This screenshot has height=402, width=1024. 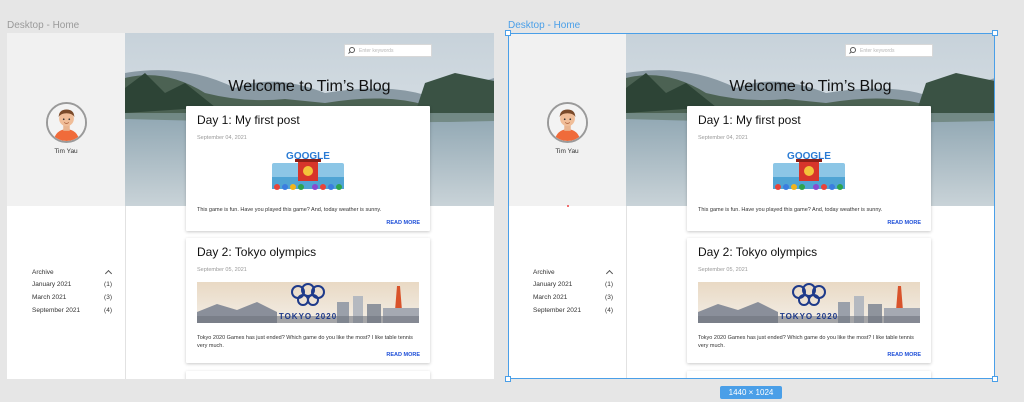 I want to click on resize-handle-bottom-right, so click(x=995, y=379).